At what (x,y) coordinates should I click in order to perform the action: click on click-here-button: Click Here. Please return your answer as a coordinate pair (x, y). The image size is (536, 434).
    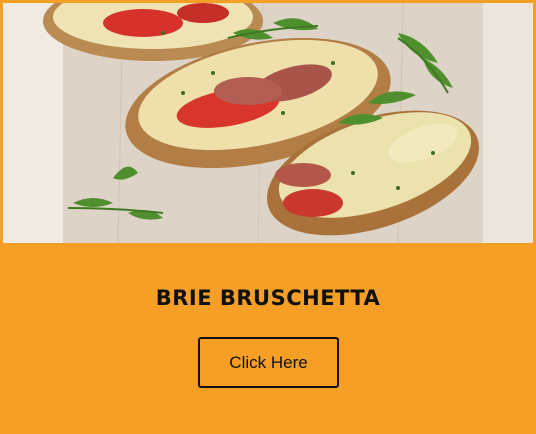
    Looking at the image, I should click on (268, 362).